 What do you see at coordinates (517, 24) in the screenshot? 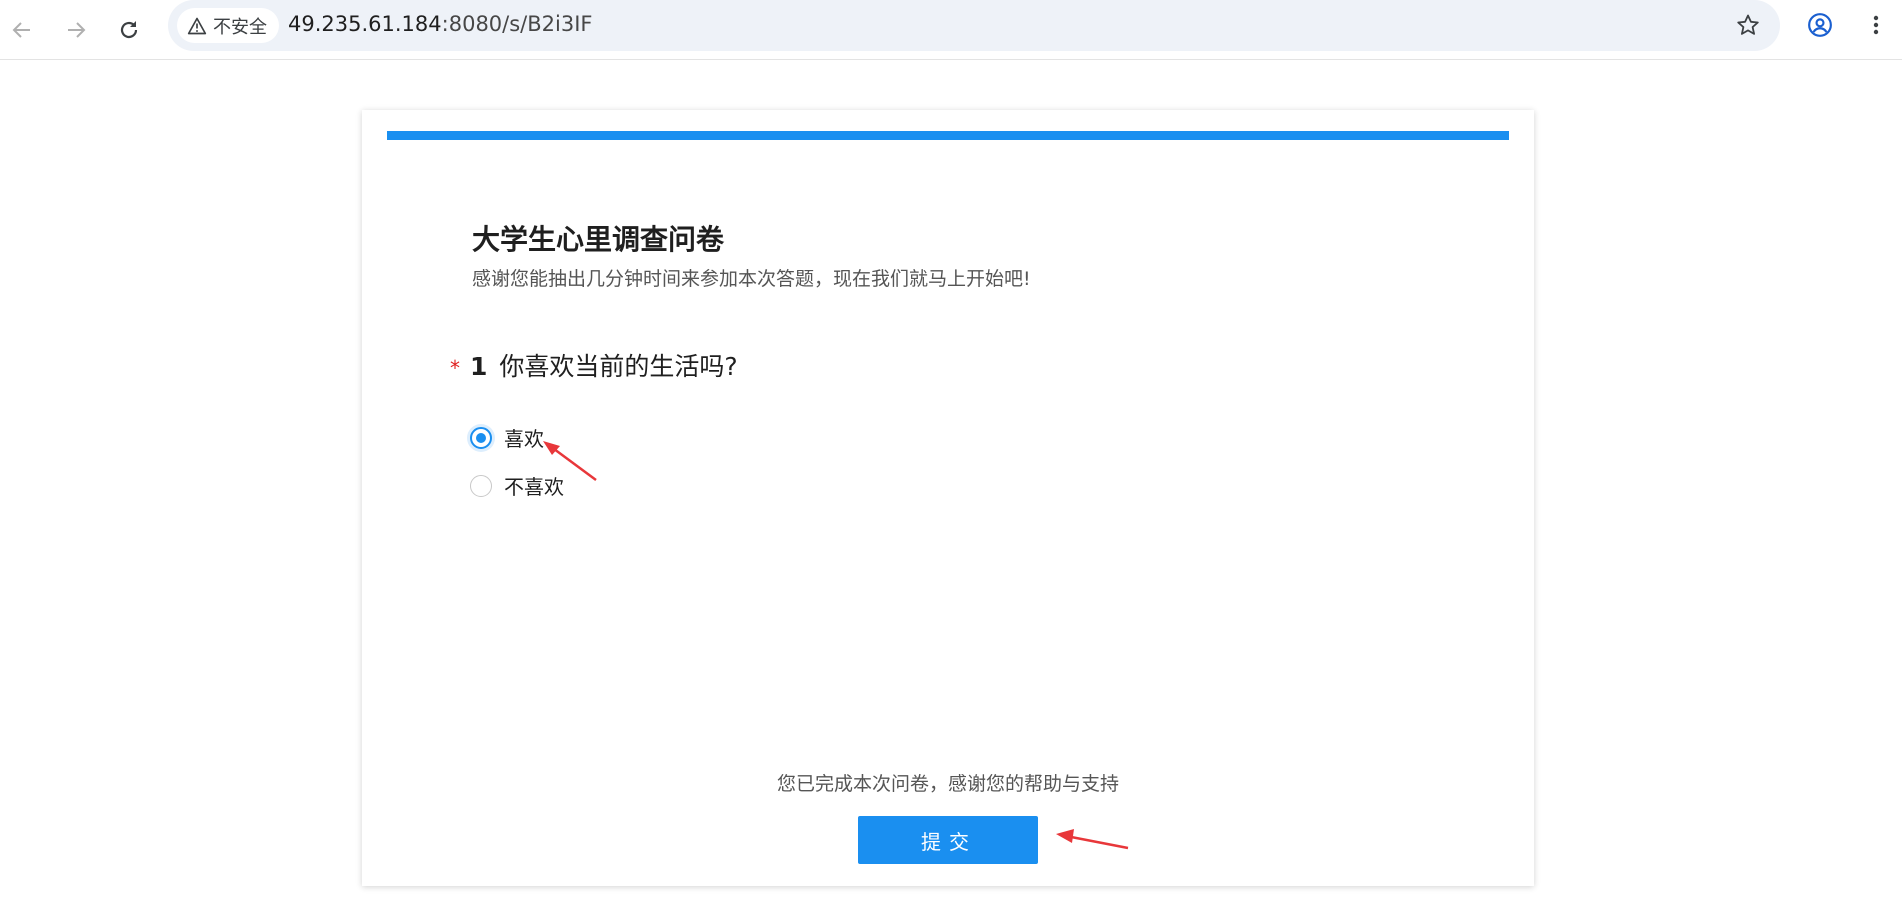
I see `url-path: :8080/s/B2i3IF` at bounding box center [517, 24].